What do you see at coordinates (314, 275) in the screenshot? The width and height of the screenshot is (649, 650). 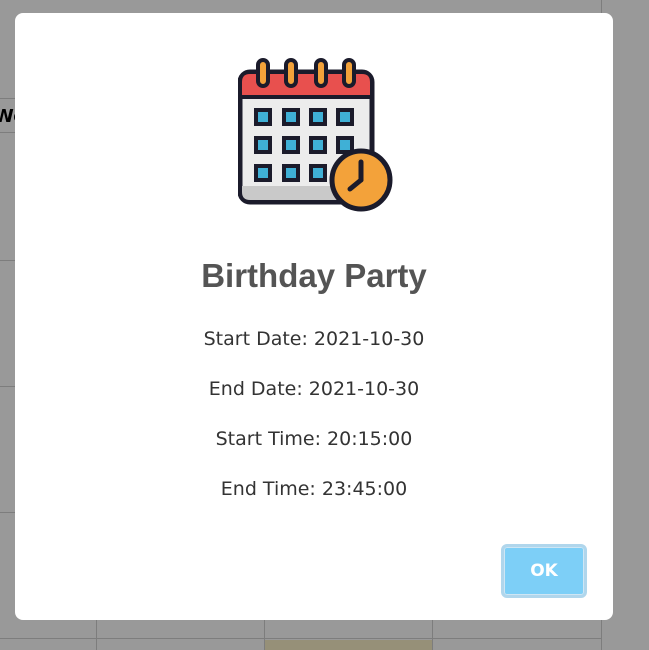 I see `event-title: Birthday Party` at bounding box center [314, 275].